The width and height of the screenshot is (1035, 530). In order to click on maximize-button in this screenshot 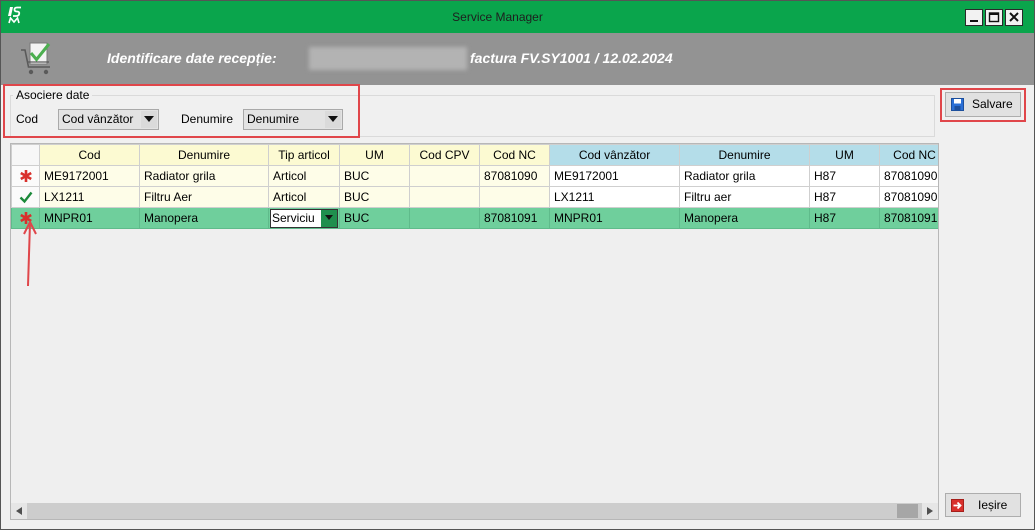, I will do `click(994, 17)`.